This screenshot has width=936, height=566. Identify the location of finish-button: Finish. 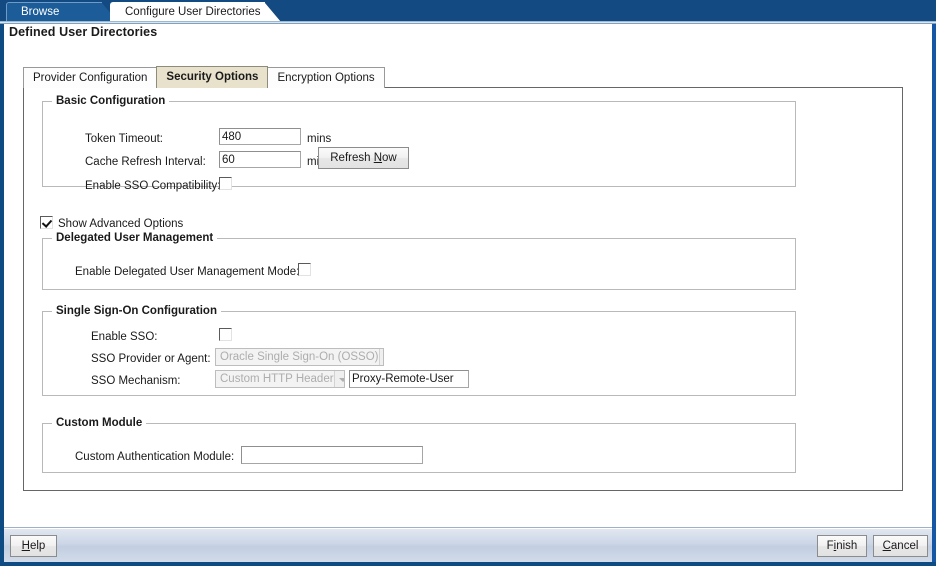
(842, 546).